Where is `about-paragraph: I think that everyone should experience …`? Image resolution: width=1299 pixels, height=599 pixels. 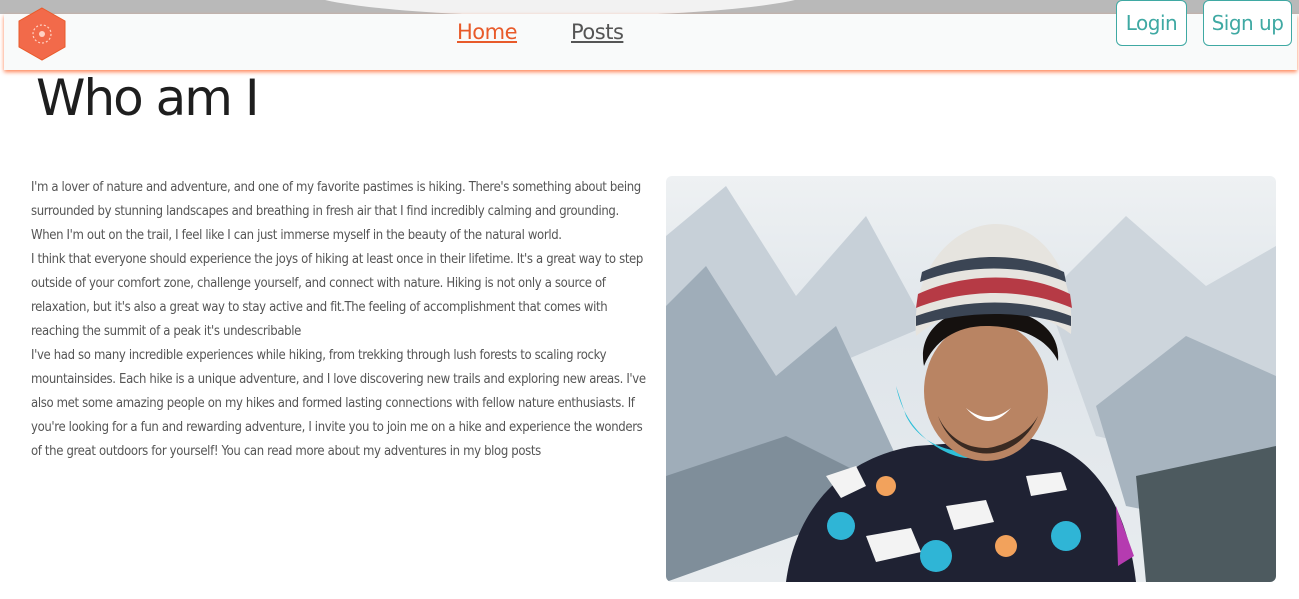
about-paragraph: I think that everyone should experience … is located at coordinates (337, 295).